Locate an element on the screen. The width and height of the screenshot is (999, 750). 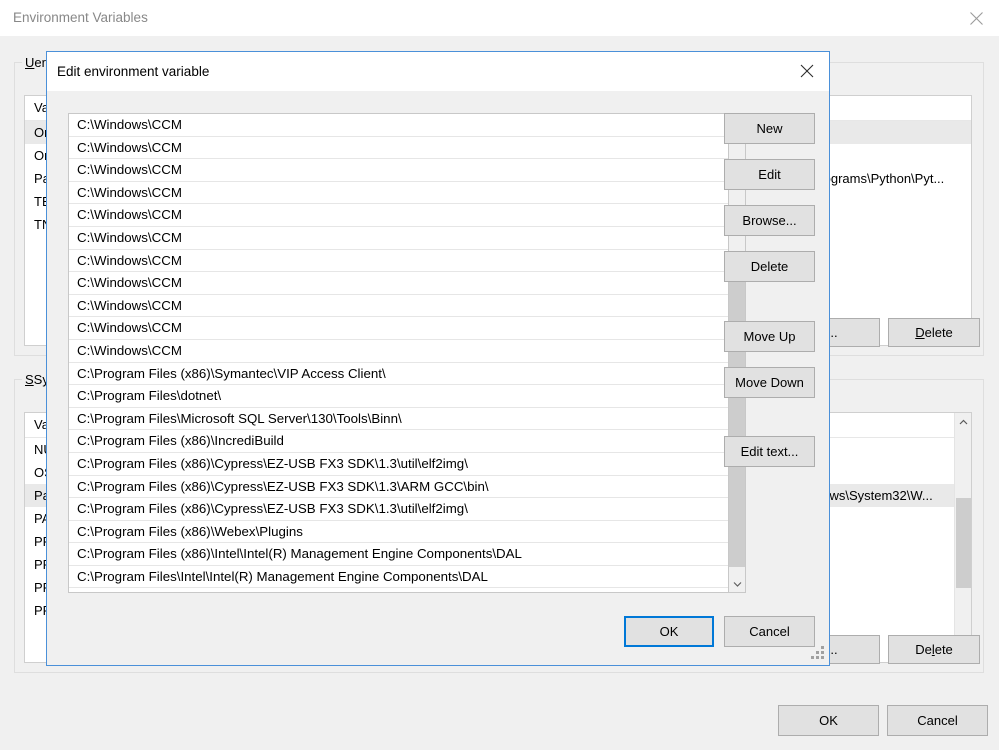
user-variables-group-label: Uer is located at coordinates (35, 62).